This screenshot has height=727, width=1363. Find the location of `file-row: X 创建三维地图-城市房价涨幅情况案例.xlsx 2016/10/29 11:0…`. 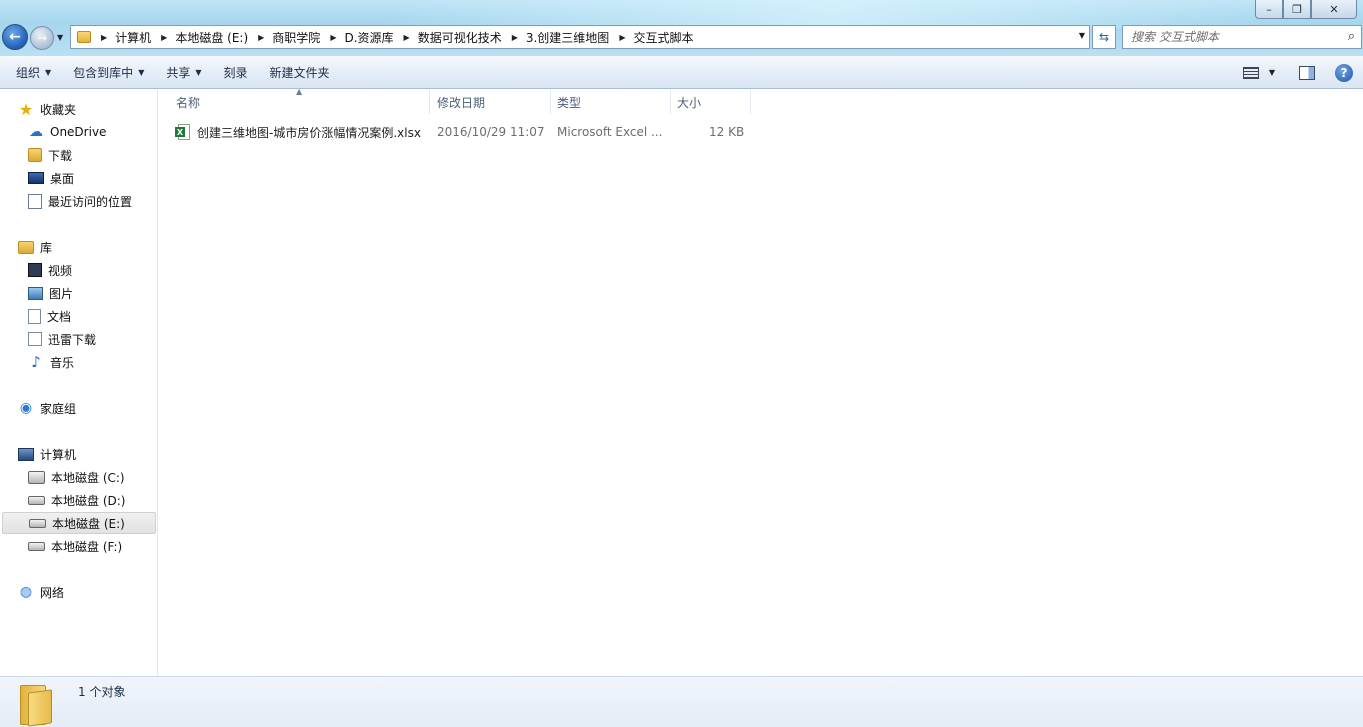

file-row: X 创建三维地图-城市房价涨幅情况案例.xlsx 2016/10/29 11:0… is located at coordinates (465, 132).